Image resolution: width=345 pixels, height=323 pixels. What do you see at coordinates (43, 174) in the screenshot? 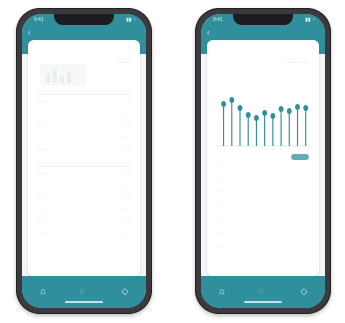
I see `detail-key: ········` at bounding box center [43, 174].